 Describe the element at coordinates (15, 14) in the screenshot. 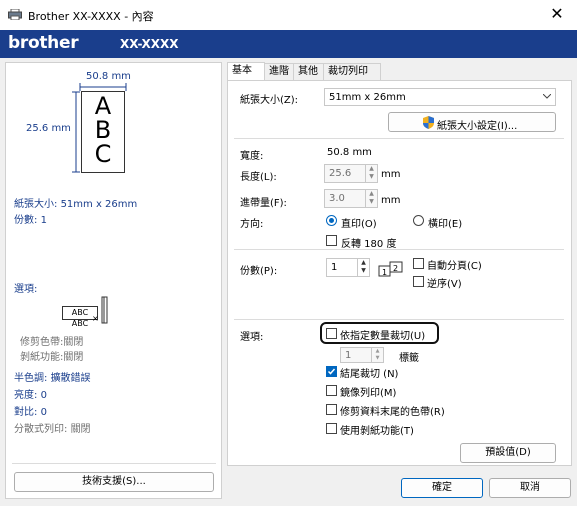

I see `printer-icon` at that location.